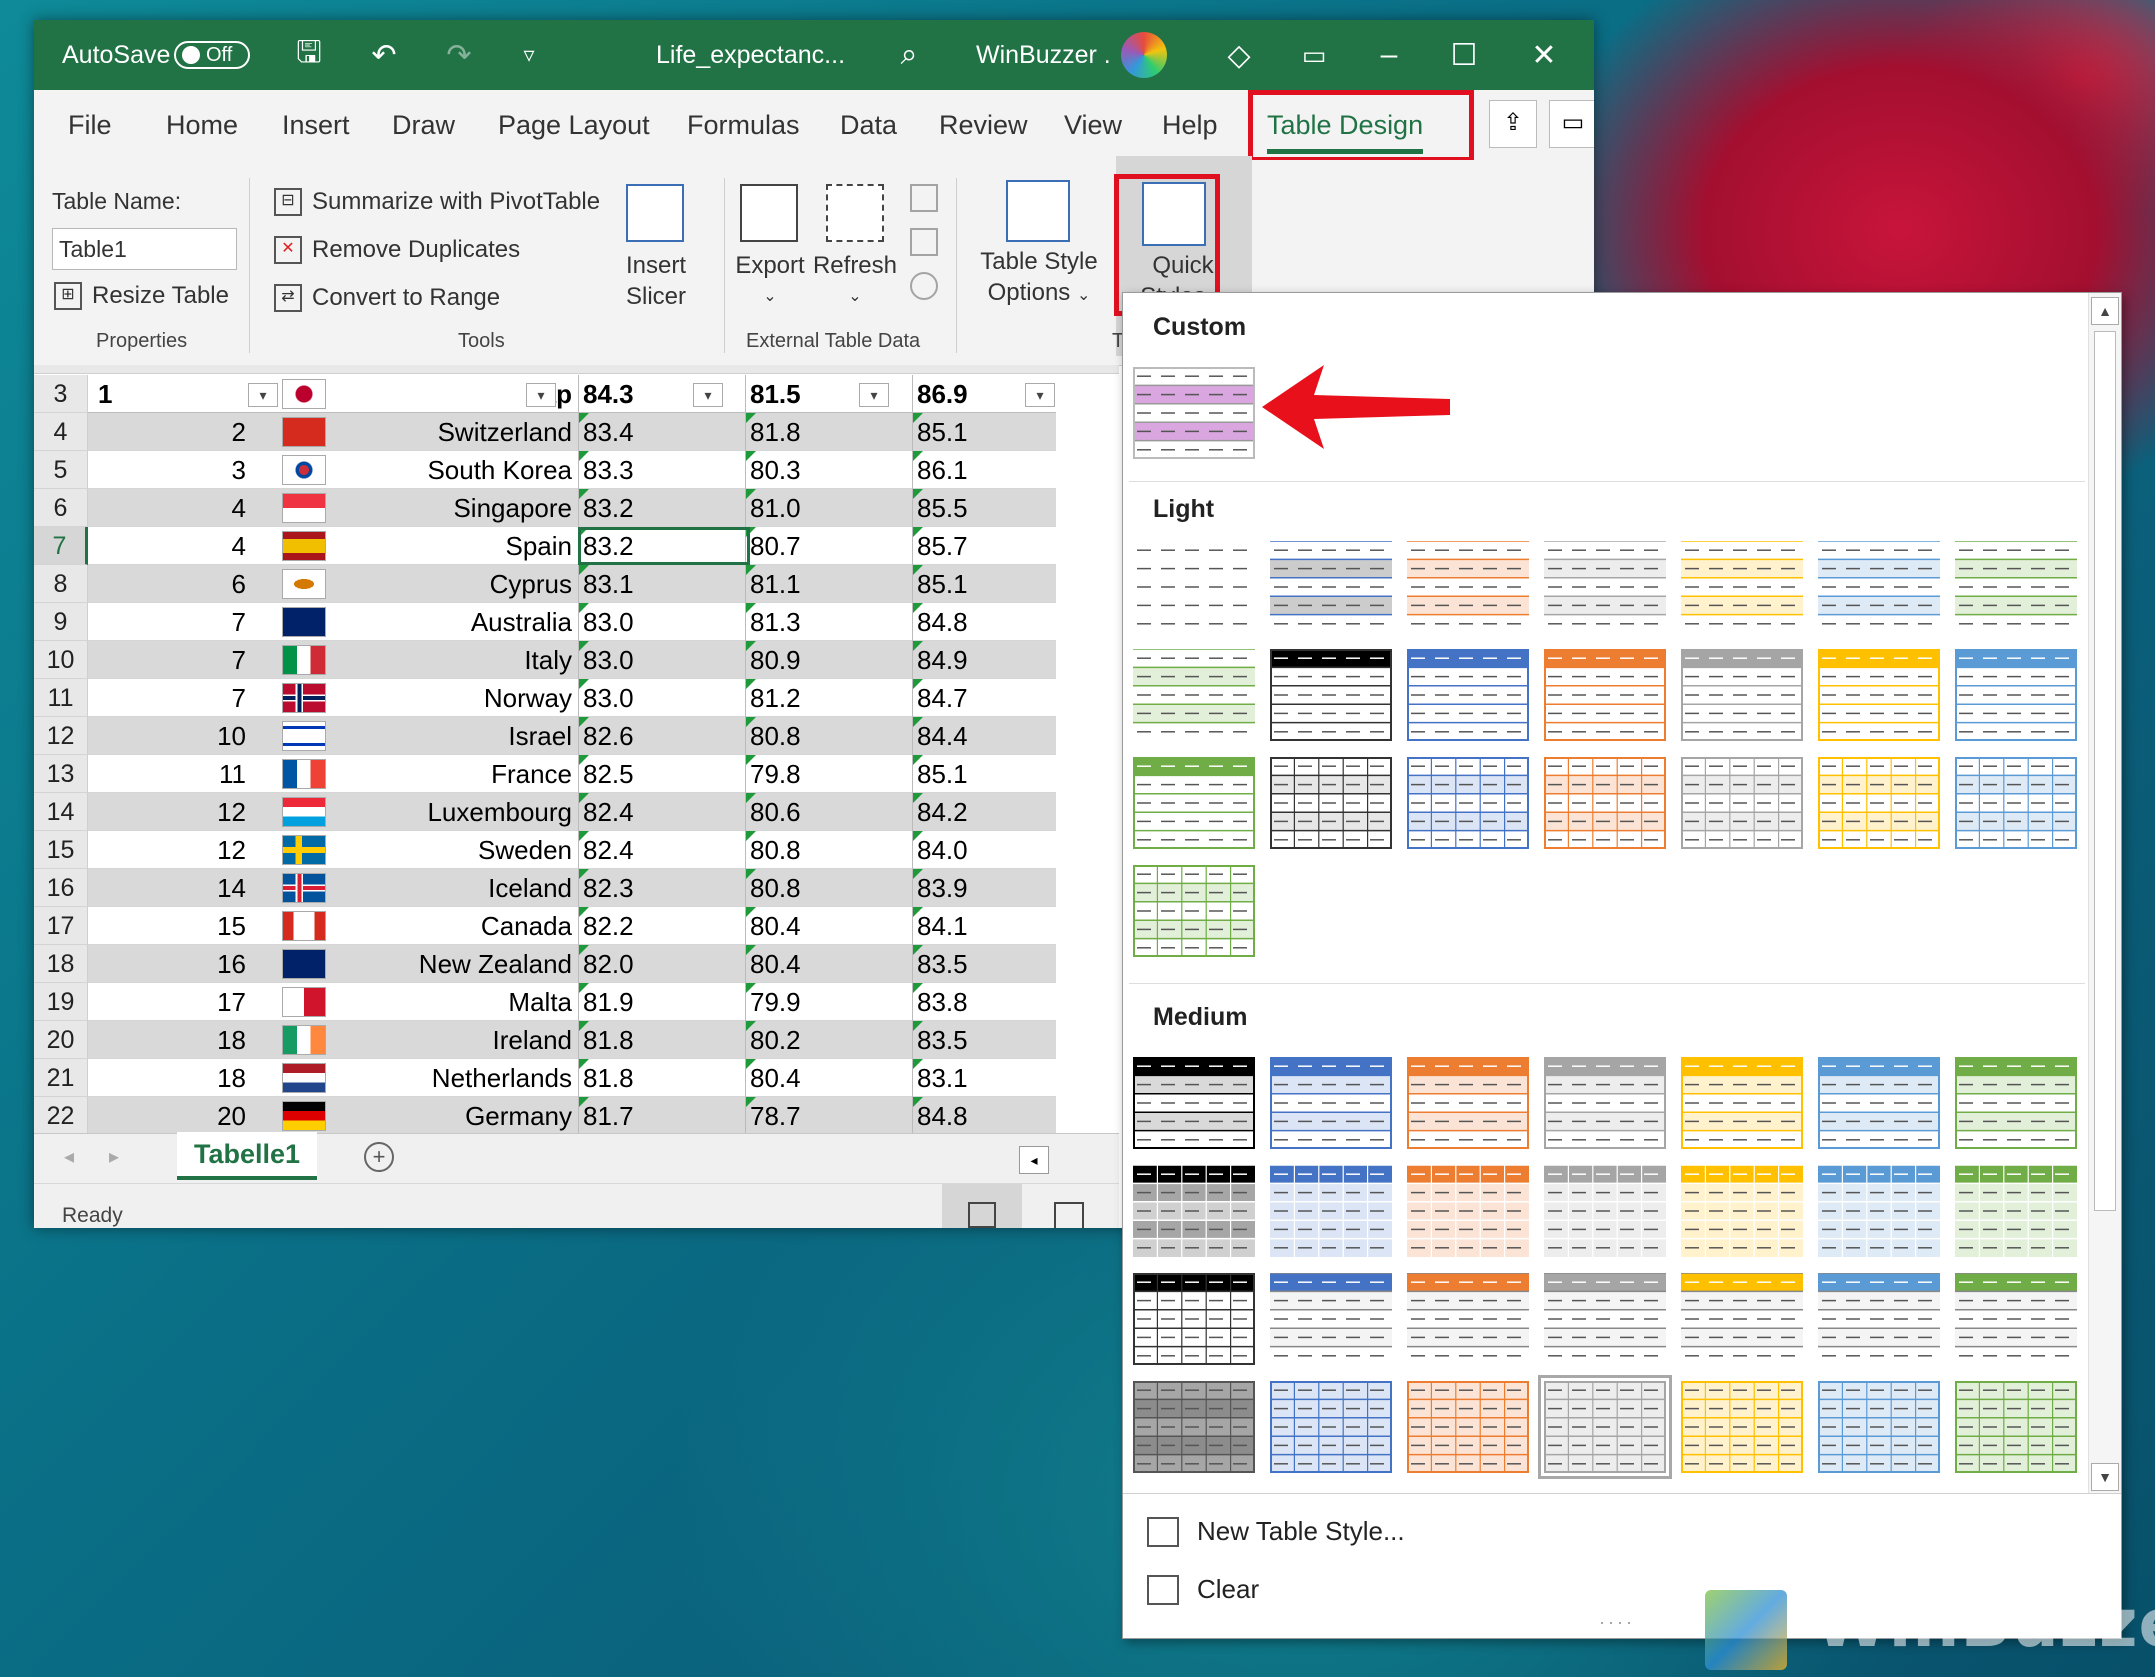 This screenshot has width=2155, height=1677. What do you see at coordinates (2105, 771) in the screenshot?
I see `scrollbar-thumb` at bounding box center [2105, 771].